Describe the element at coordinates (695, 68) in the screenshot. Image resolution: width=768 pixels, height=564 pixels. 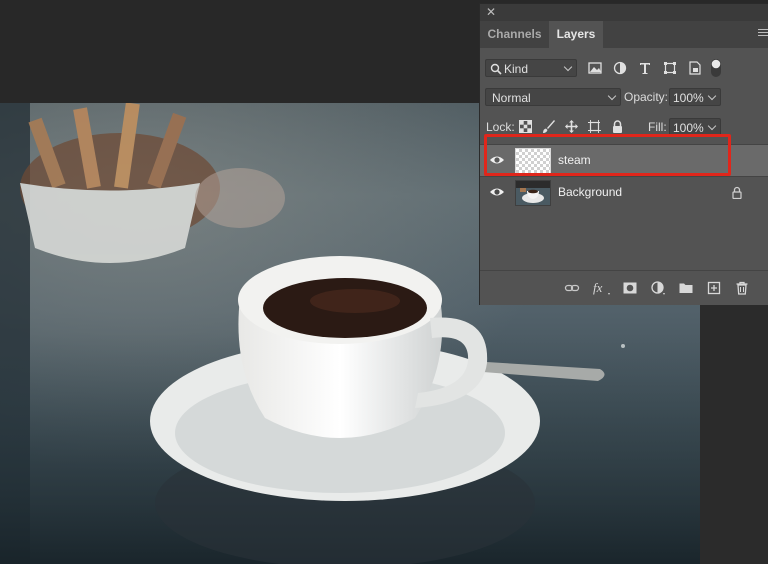
I see `smart-object-filter-icon` at that location.